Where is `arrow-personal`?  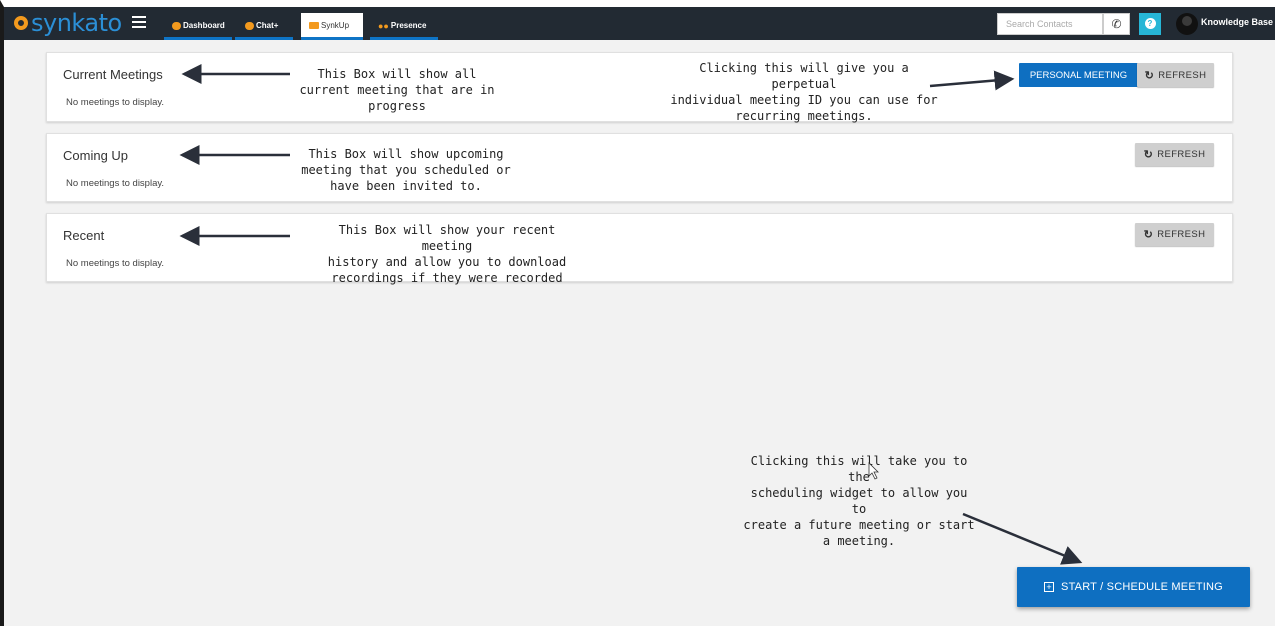
arrow-personal is located at coordinates (972, 80).